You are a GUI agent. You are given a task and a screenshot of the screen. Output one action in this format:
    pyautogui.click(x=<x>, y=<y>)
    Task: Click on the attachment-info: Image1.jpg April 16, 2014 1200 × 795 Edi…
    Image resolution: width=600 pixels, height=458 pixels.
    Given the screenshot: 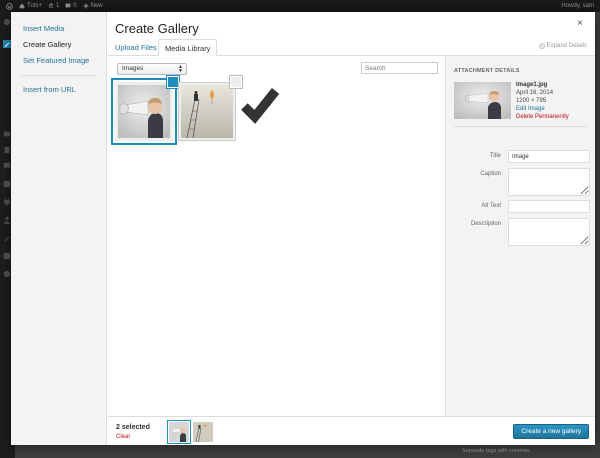 What is the action you would take?
    pyautogui.click(x=542, y=101)
    